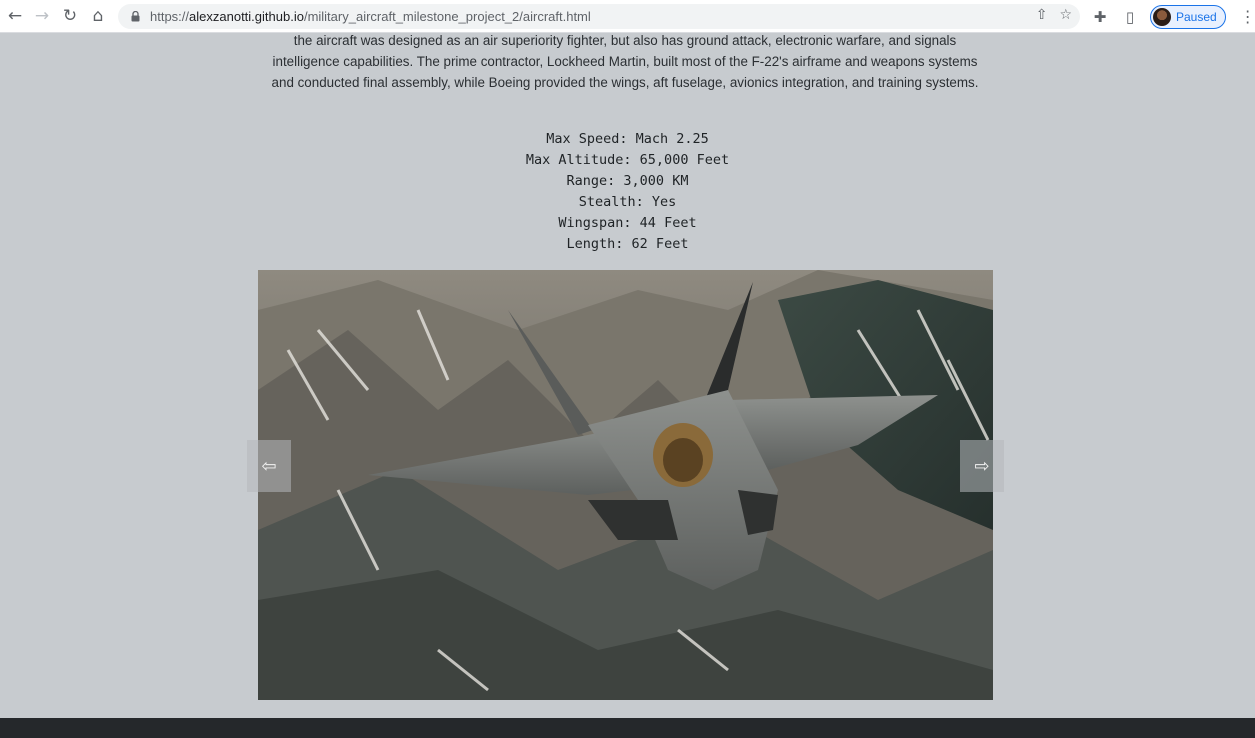  I want to click on reload-icon: ↻, so click(70, 16).